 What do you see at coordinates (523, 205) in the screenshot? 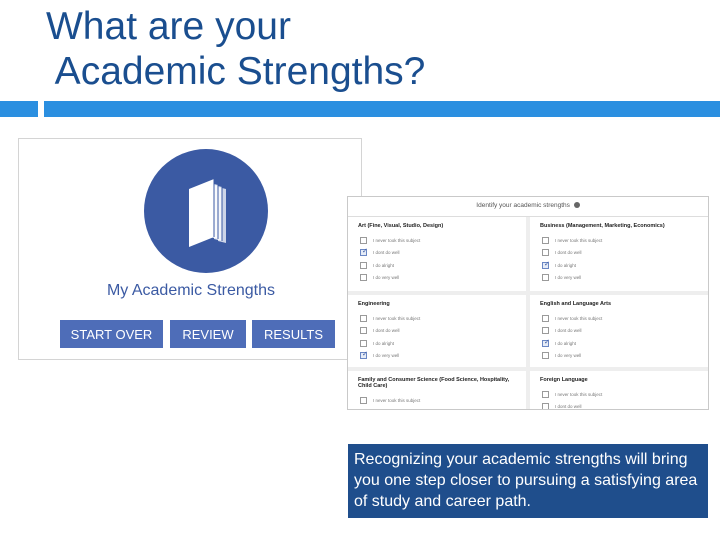
I see `form-header-text: Identify your academic strengths` at bounding box center [523, 205].